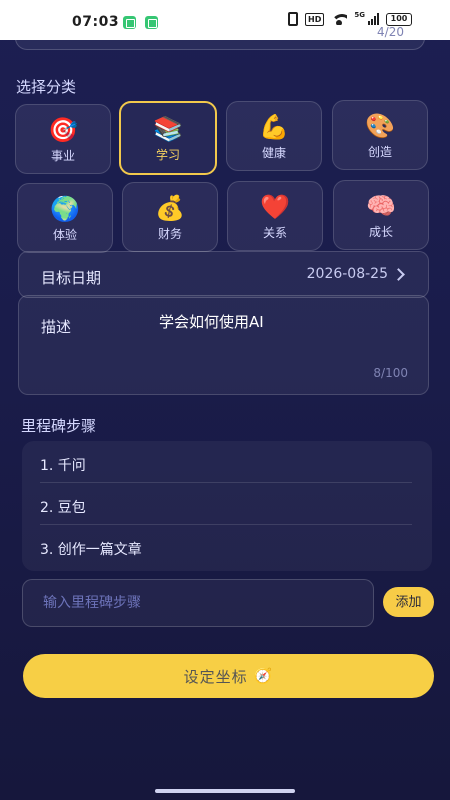 The image size is (450, 800). What do you see at coordinates (63, 129) in the screenshot?
I see `target-icon: 🎯` at bounding box center [63, 129].